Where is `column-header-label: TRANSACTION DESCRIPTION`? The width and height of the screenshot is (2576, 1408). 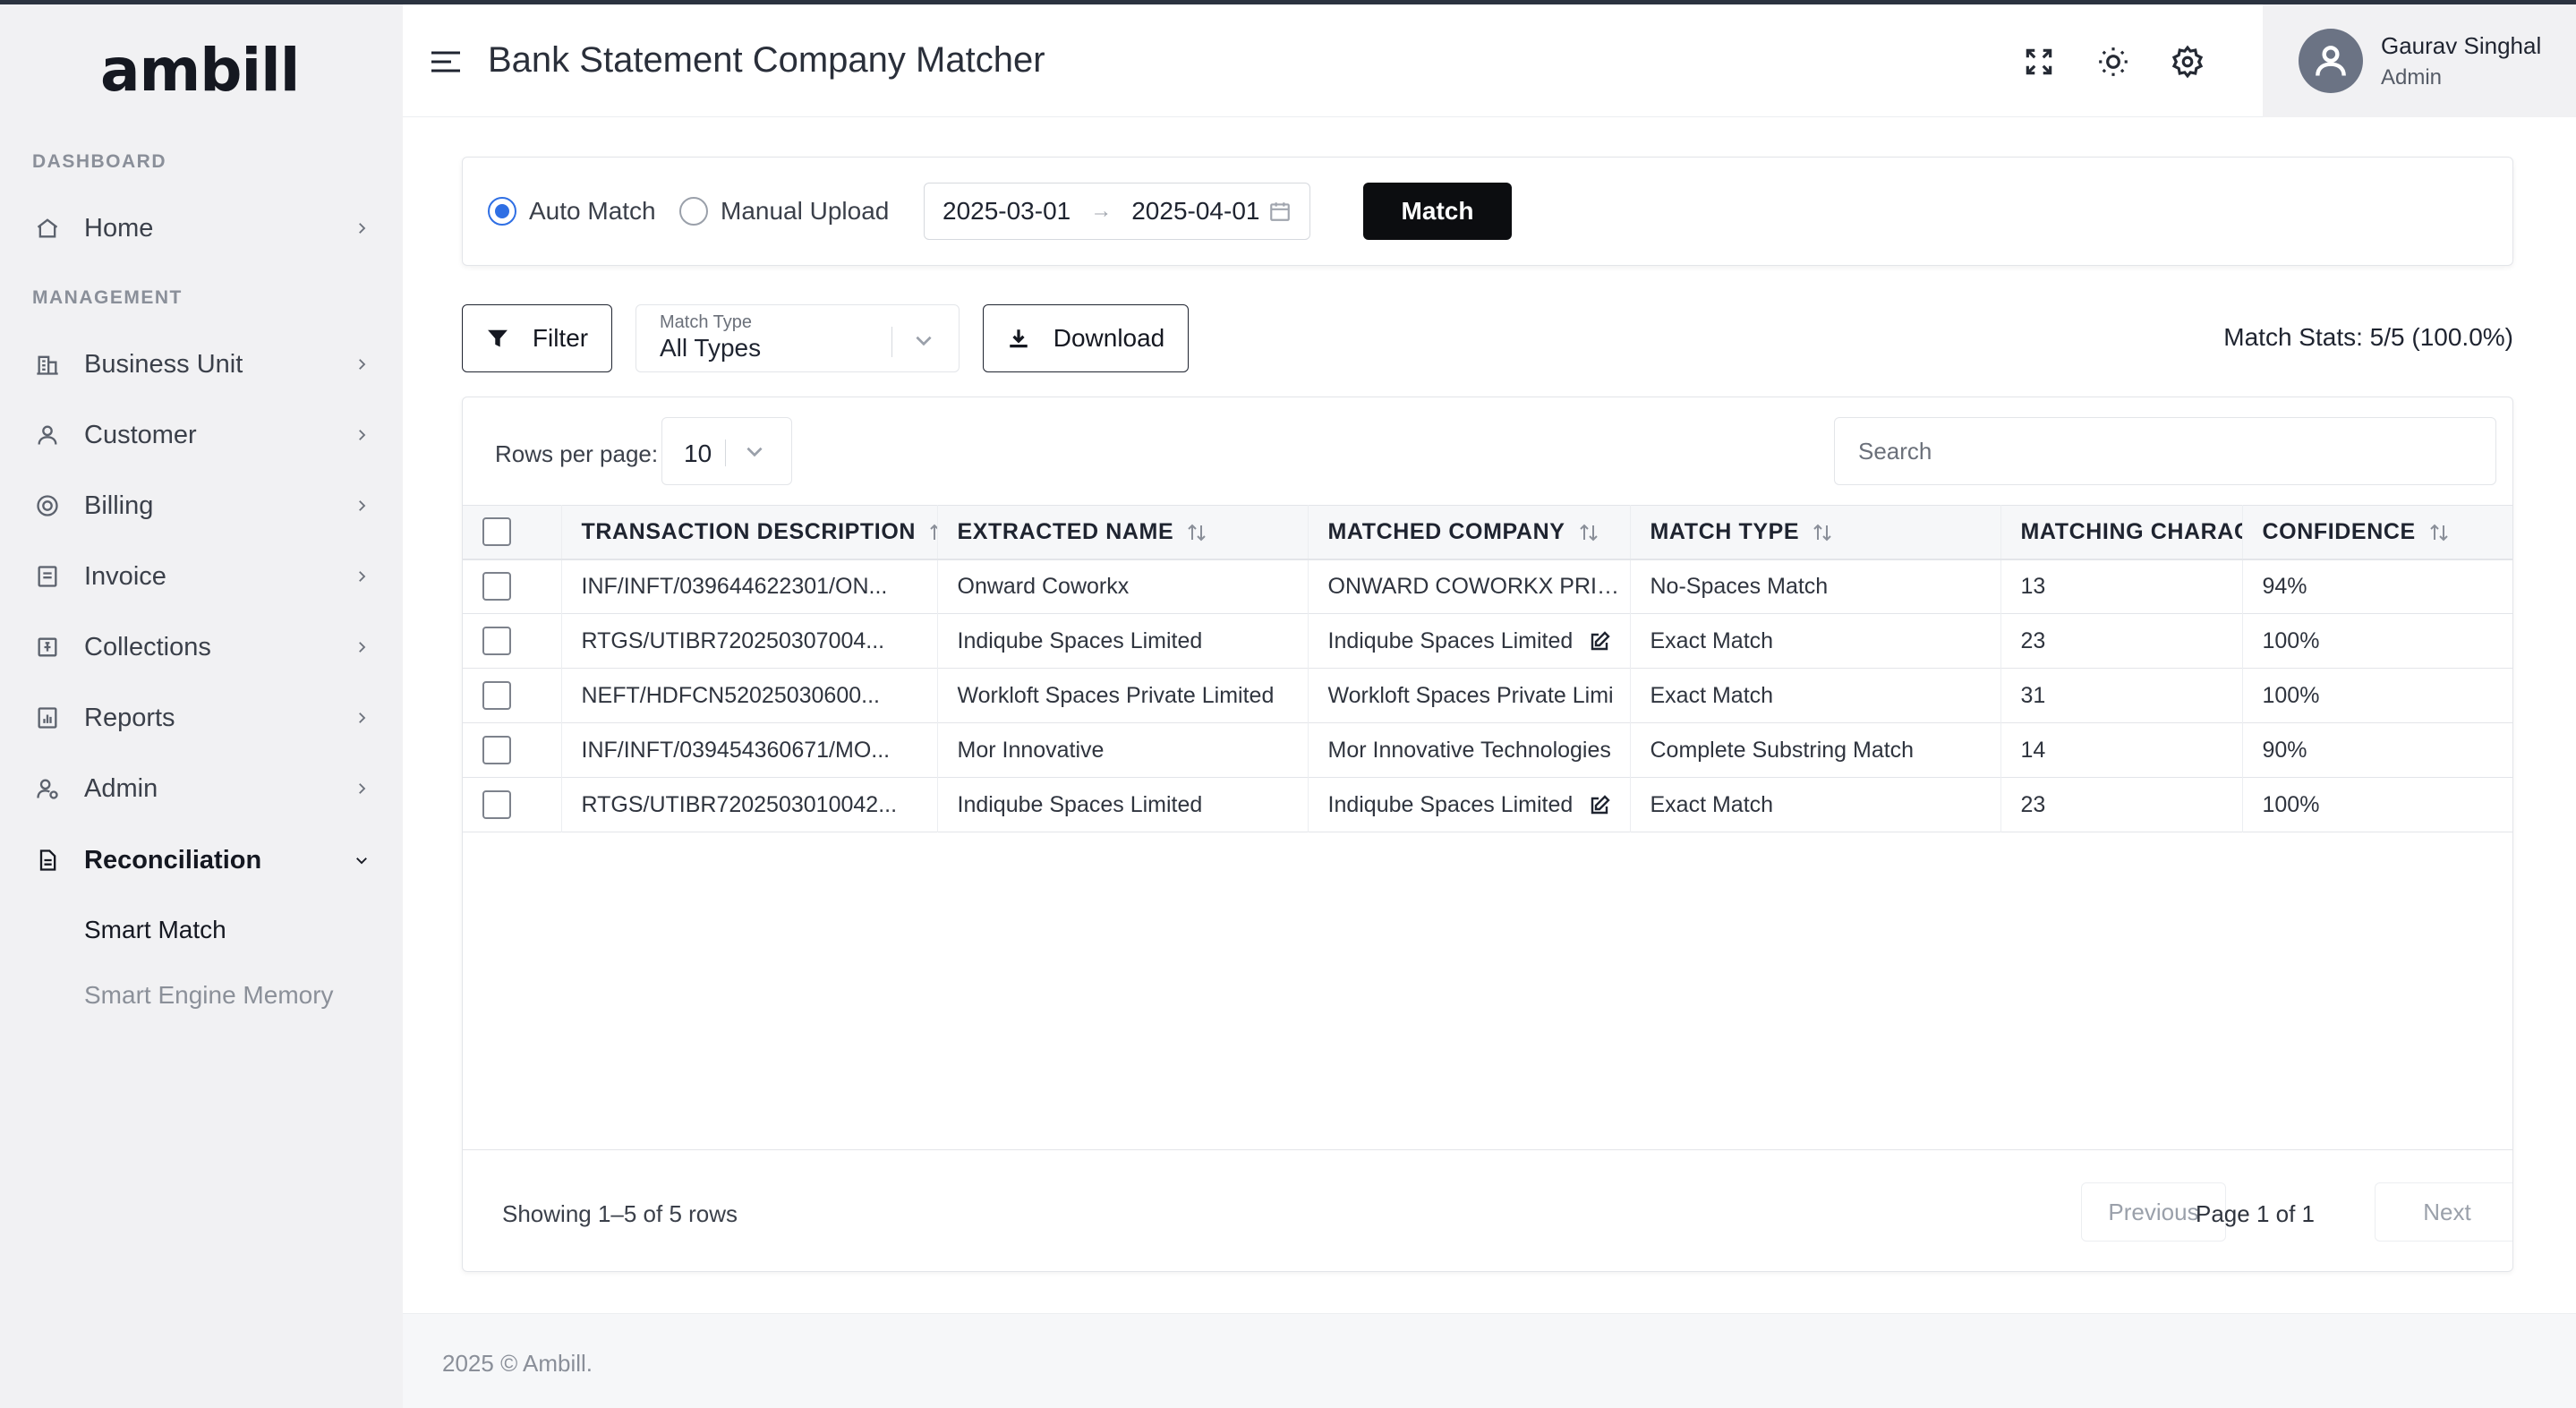 column-header-label: TRANSACTION DESCRIPTION is located at coordinates (749, 531).